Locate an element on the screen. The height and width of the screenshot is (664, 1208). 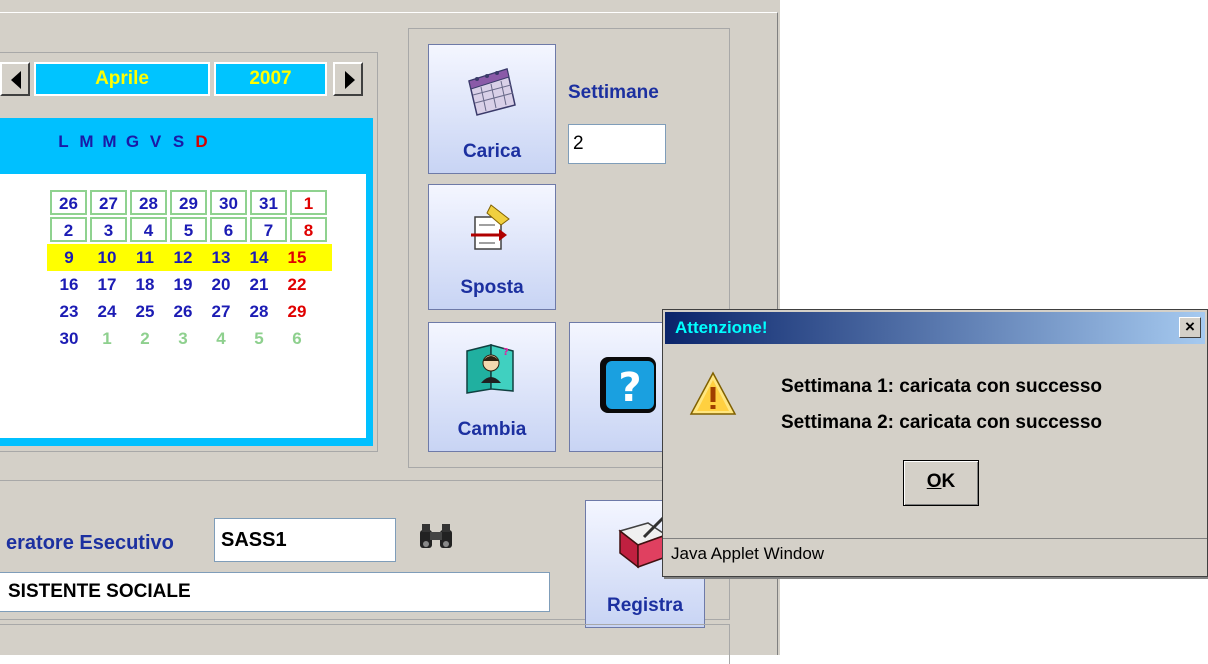
day-cell: 25 is located at coordinates (145, 311).